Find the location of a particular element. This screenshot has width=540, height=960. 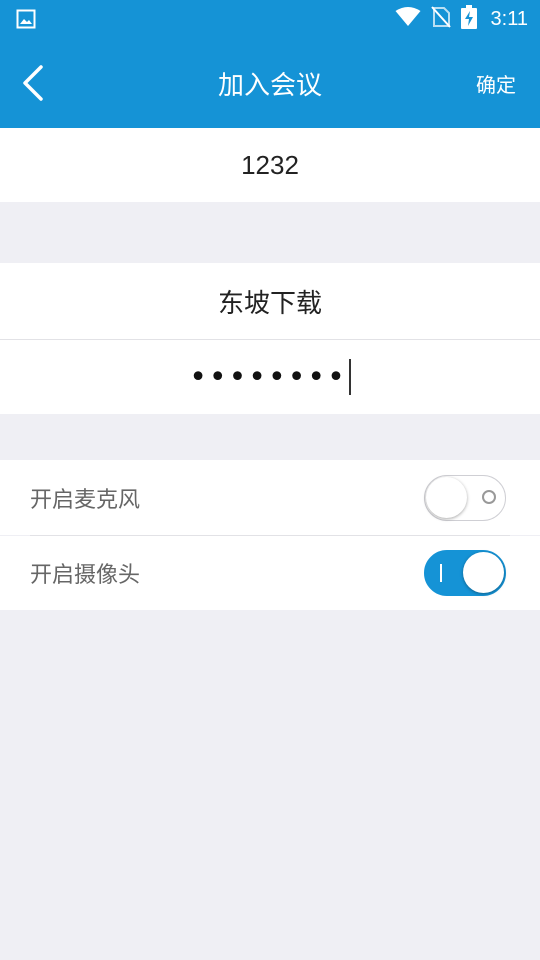

toggle-off-indicator-icon is located at coordinates (489, 496).